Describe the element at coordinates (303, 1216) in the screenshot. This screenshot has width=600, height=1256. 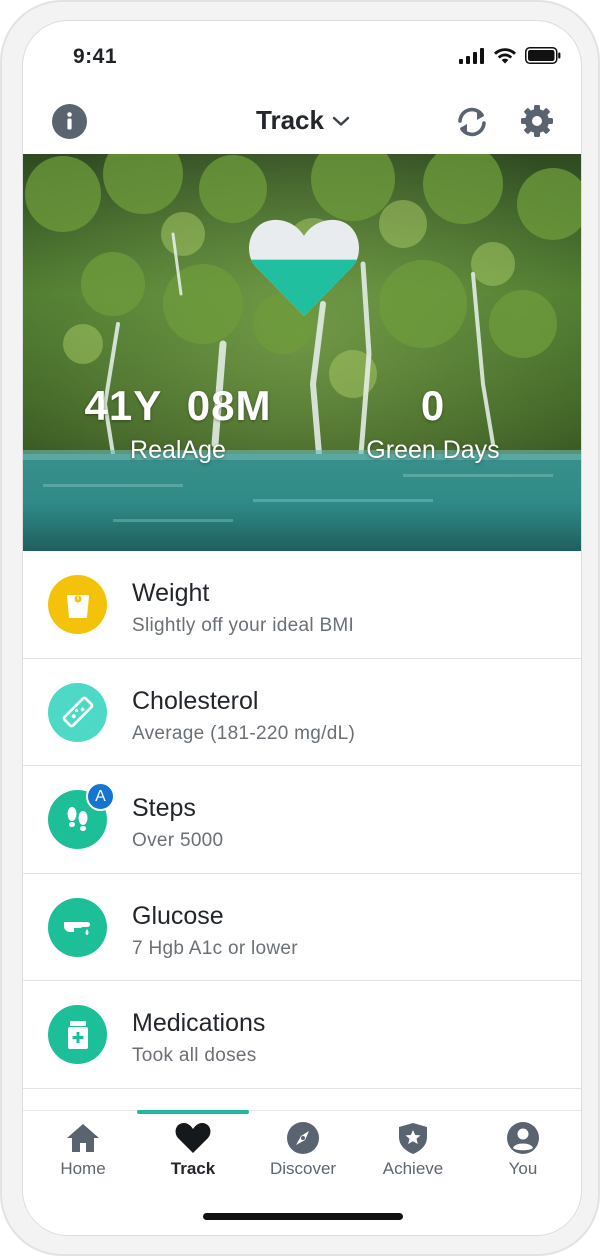
I see `home-indicator` at that location.